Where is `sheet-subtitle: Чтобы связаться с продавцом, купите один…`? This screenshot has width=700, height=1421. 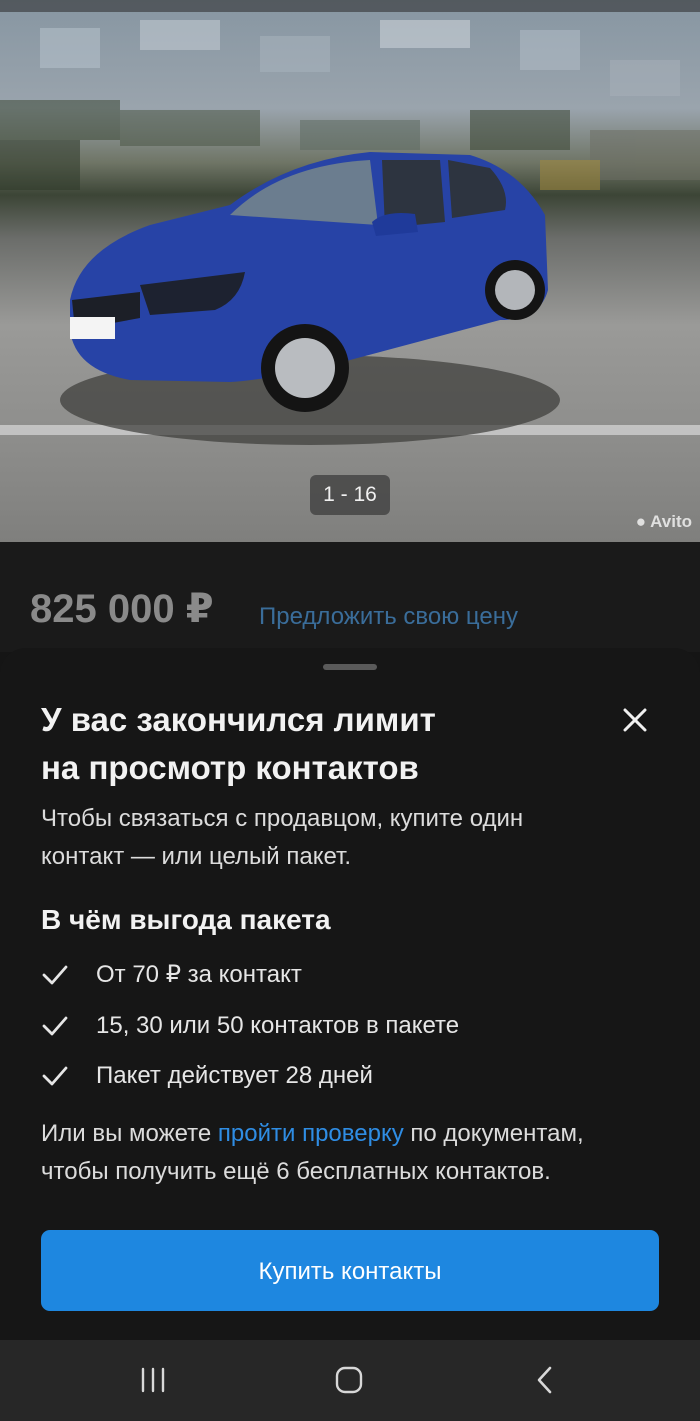 sheet-subtitle: Чтобы связаться с продавцом, купите один… is located at coordinates (341, 838).